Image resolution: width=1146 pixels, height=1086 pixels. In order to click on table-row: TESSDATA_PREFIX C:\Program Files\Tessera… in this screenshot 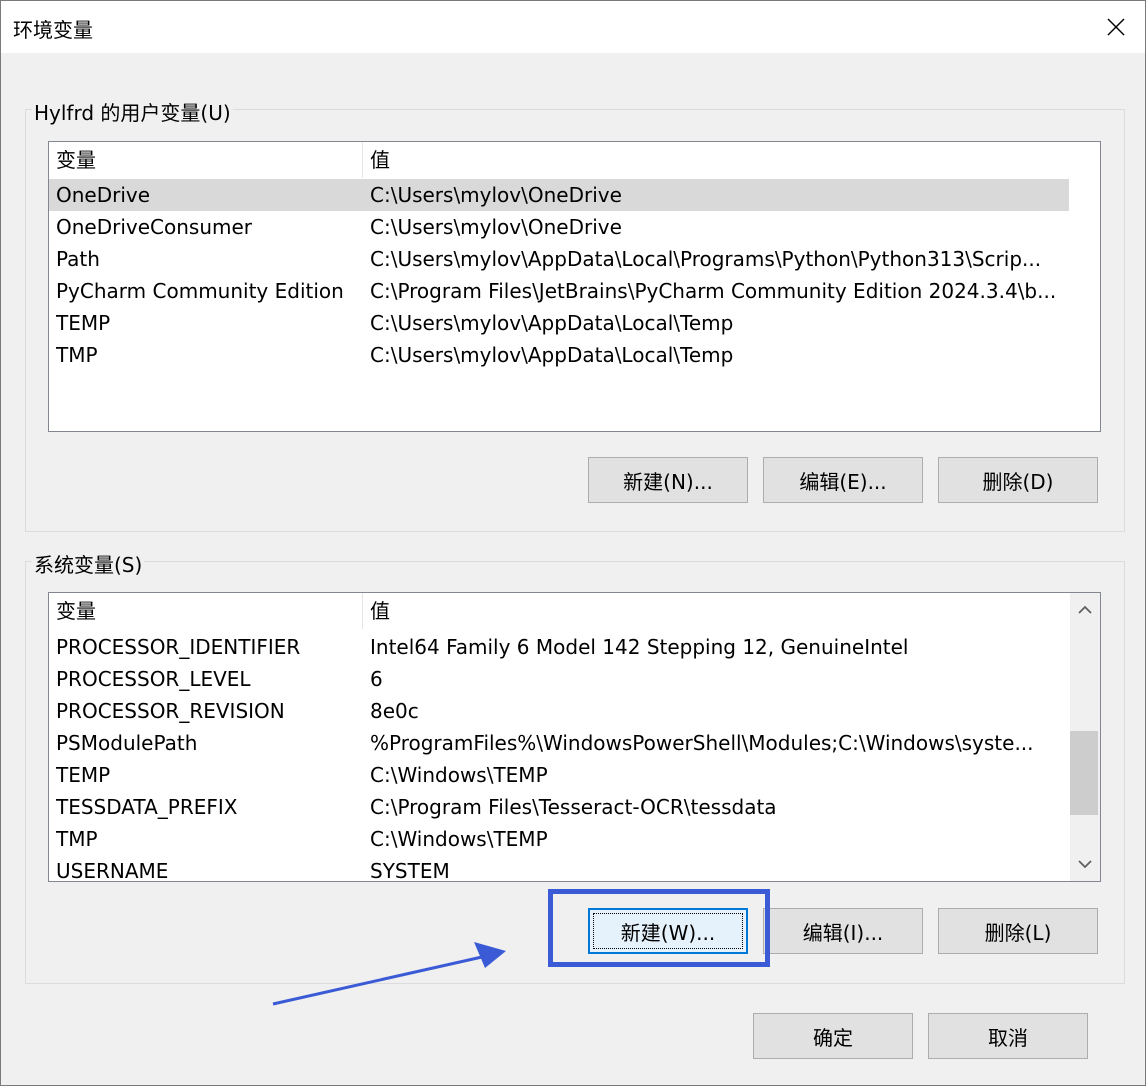, I will do `click(559, 807)`.